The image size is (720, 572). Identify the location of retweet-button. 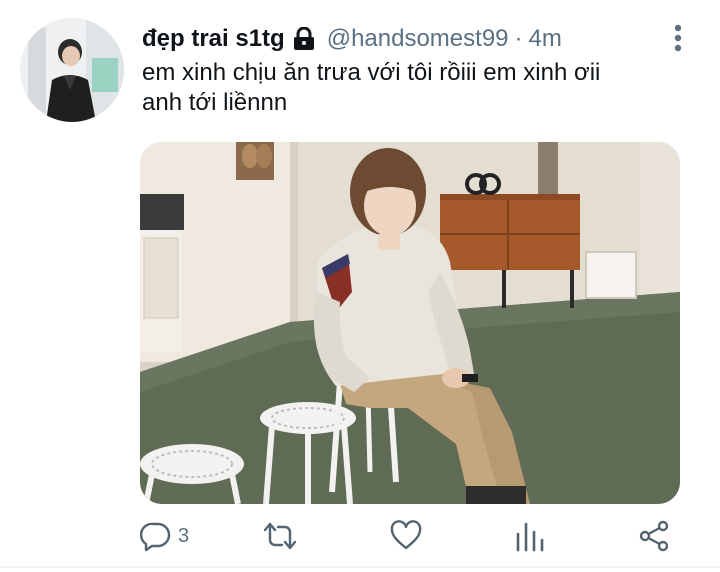
(280, 536).